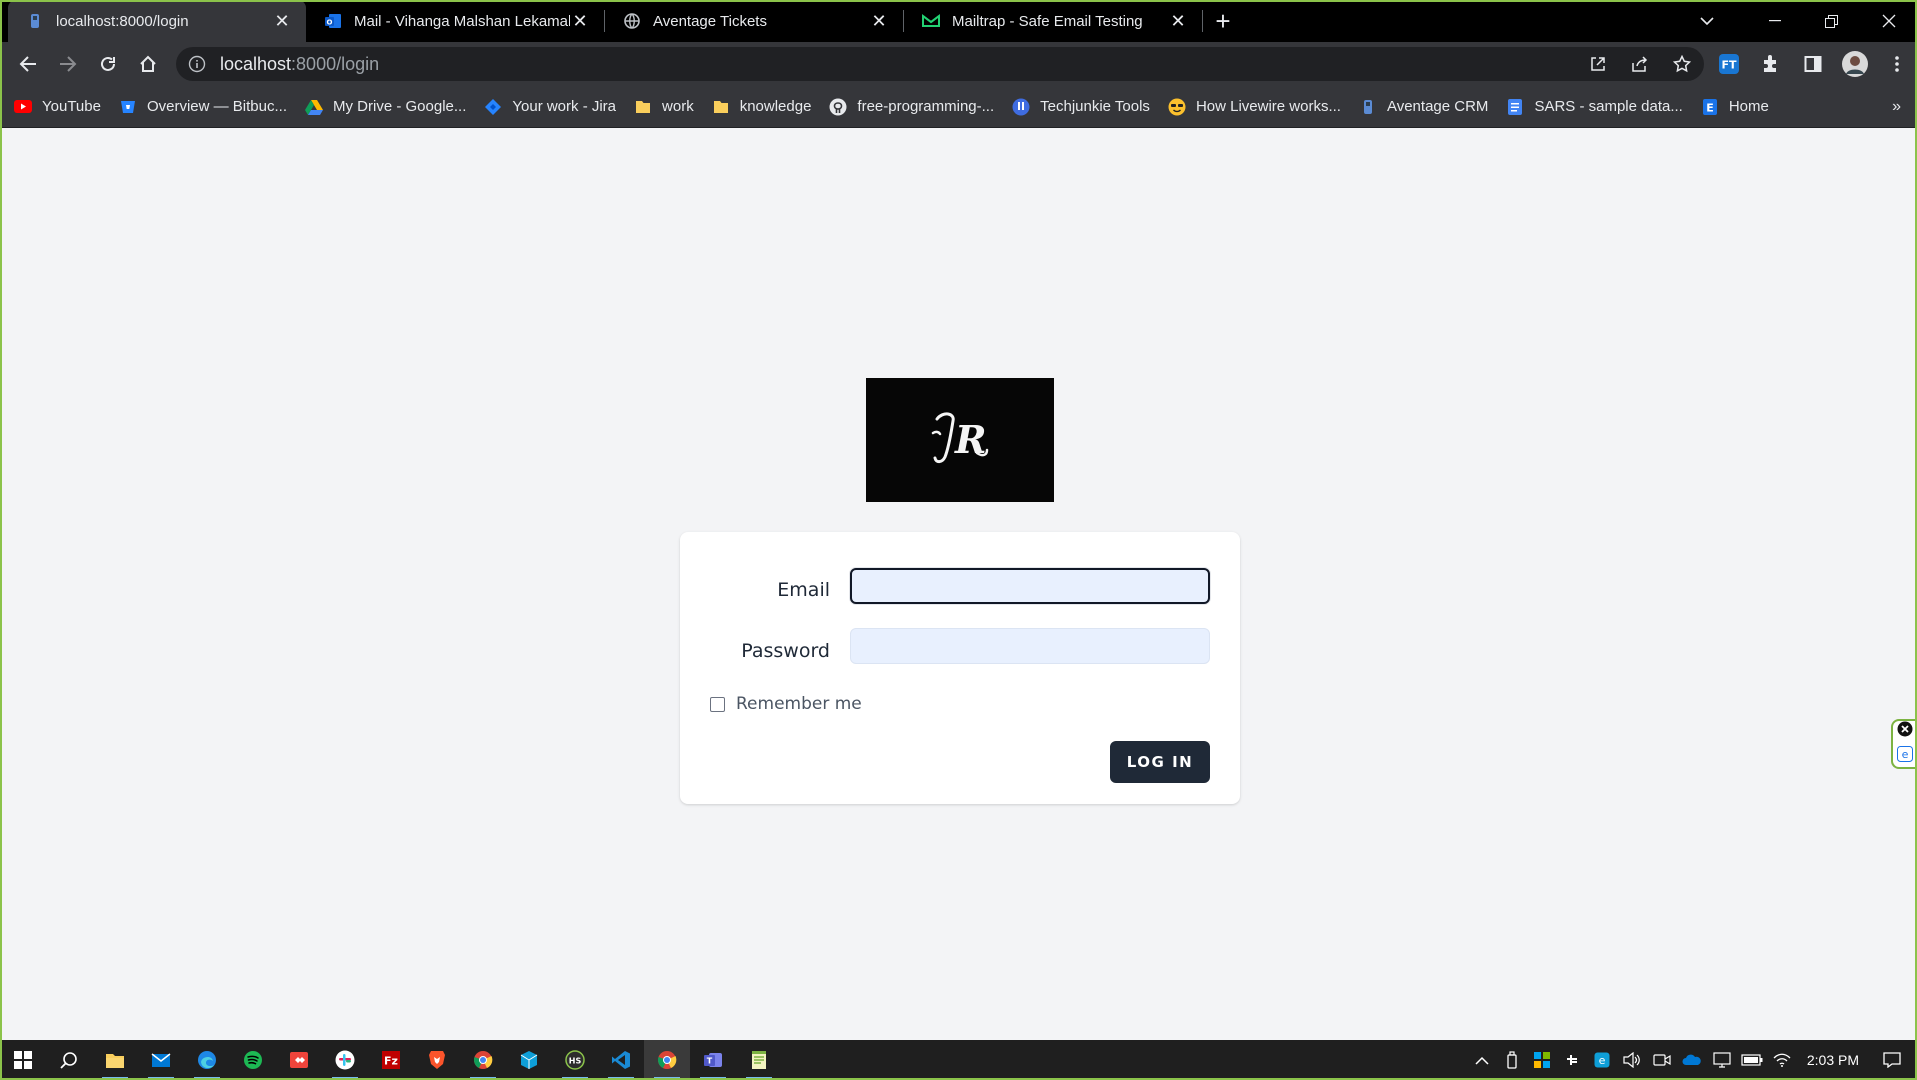 This screenshot has height=1080, width=1917. What do you see at coordinates (1905, 731) in the screenshot?
I see `close-circle-icon` at bounding box center [1905, 731].